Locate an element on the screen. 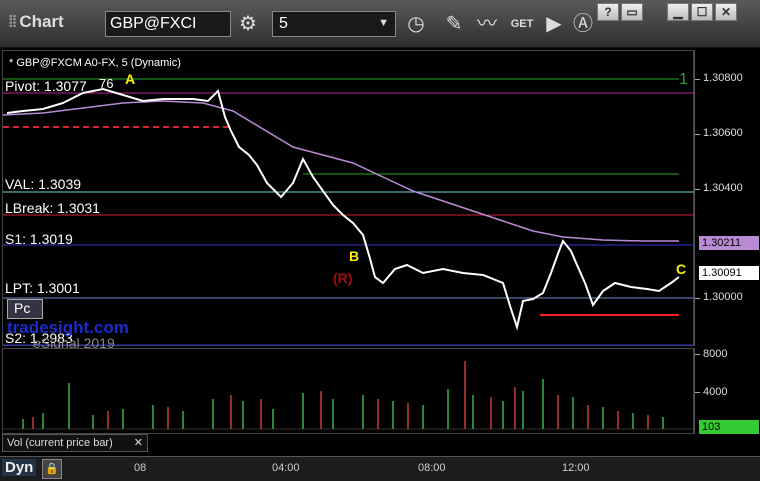 This screenshot has width=760, height=481. volume-axis: 8000 4000 103 is located at coordinates (727, 391).